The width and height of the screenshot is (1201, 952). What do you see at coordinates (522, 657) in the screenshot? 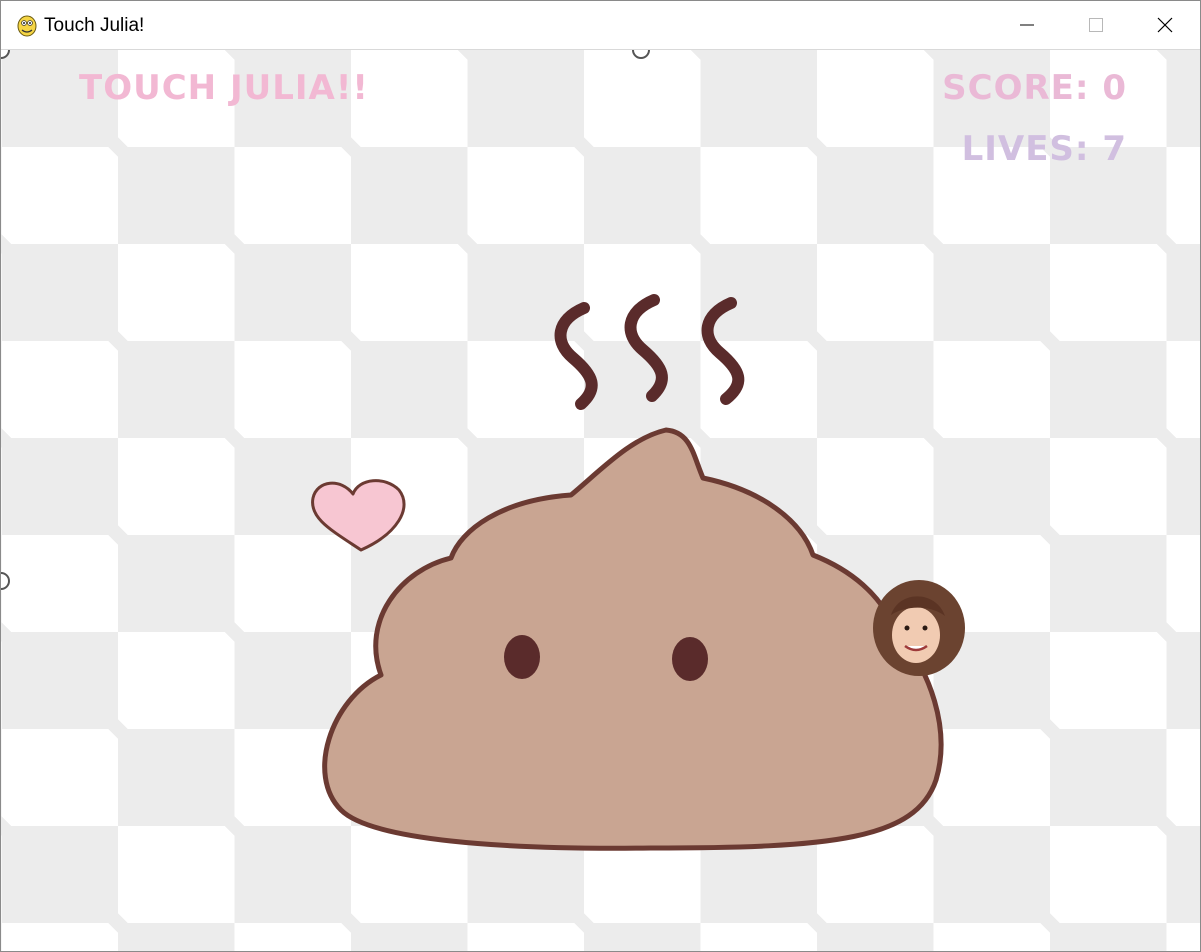
I see `poop-left-eye` at bounding box center [522, 657].